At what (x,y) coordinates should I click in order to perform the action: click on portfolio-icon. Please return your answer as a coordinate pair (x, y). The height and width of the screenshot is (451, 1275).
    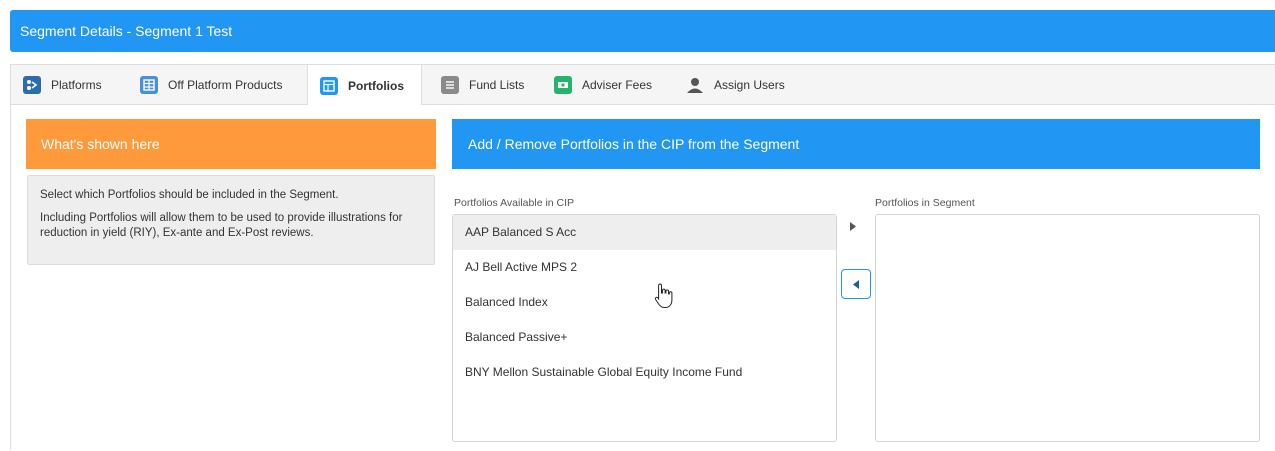
    Looking at the image, I should click on (329, 85).